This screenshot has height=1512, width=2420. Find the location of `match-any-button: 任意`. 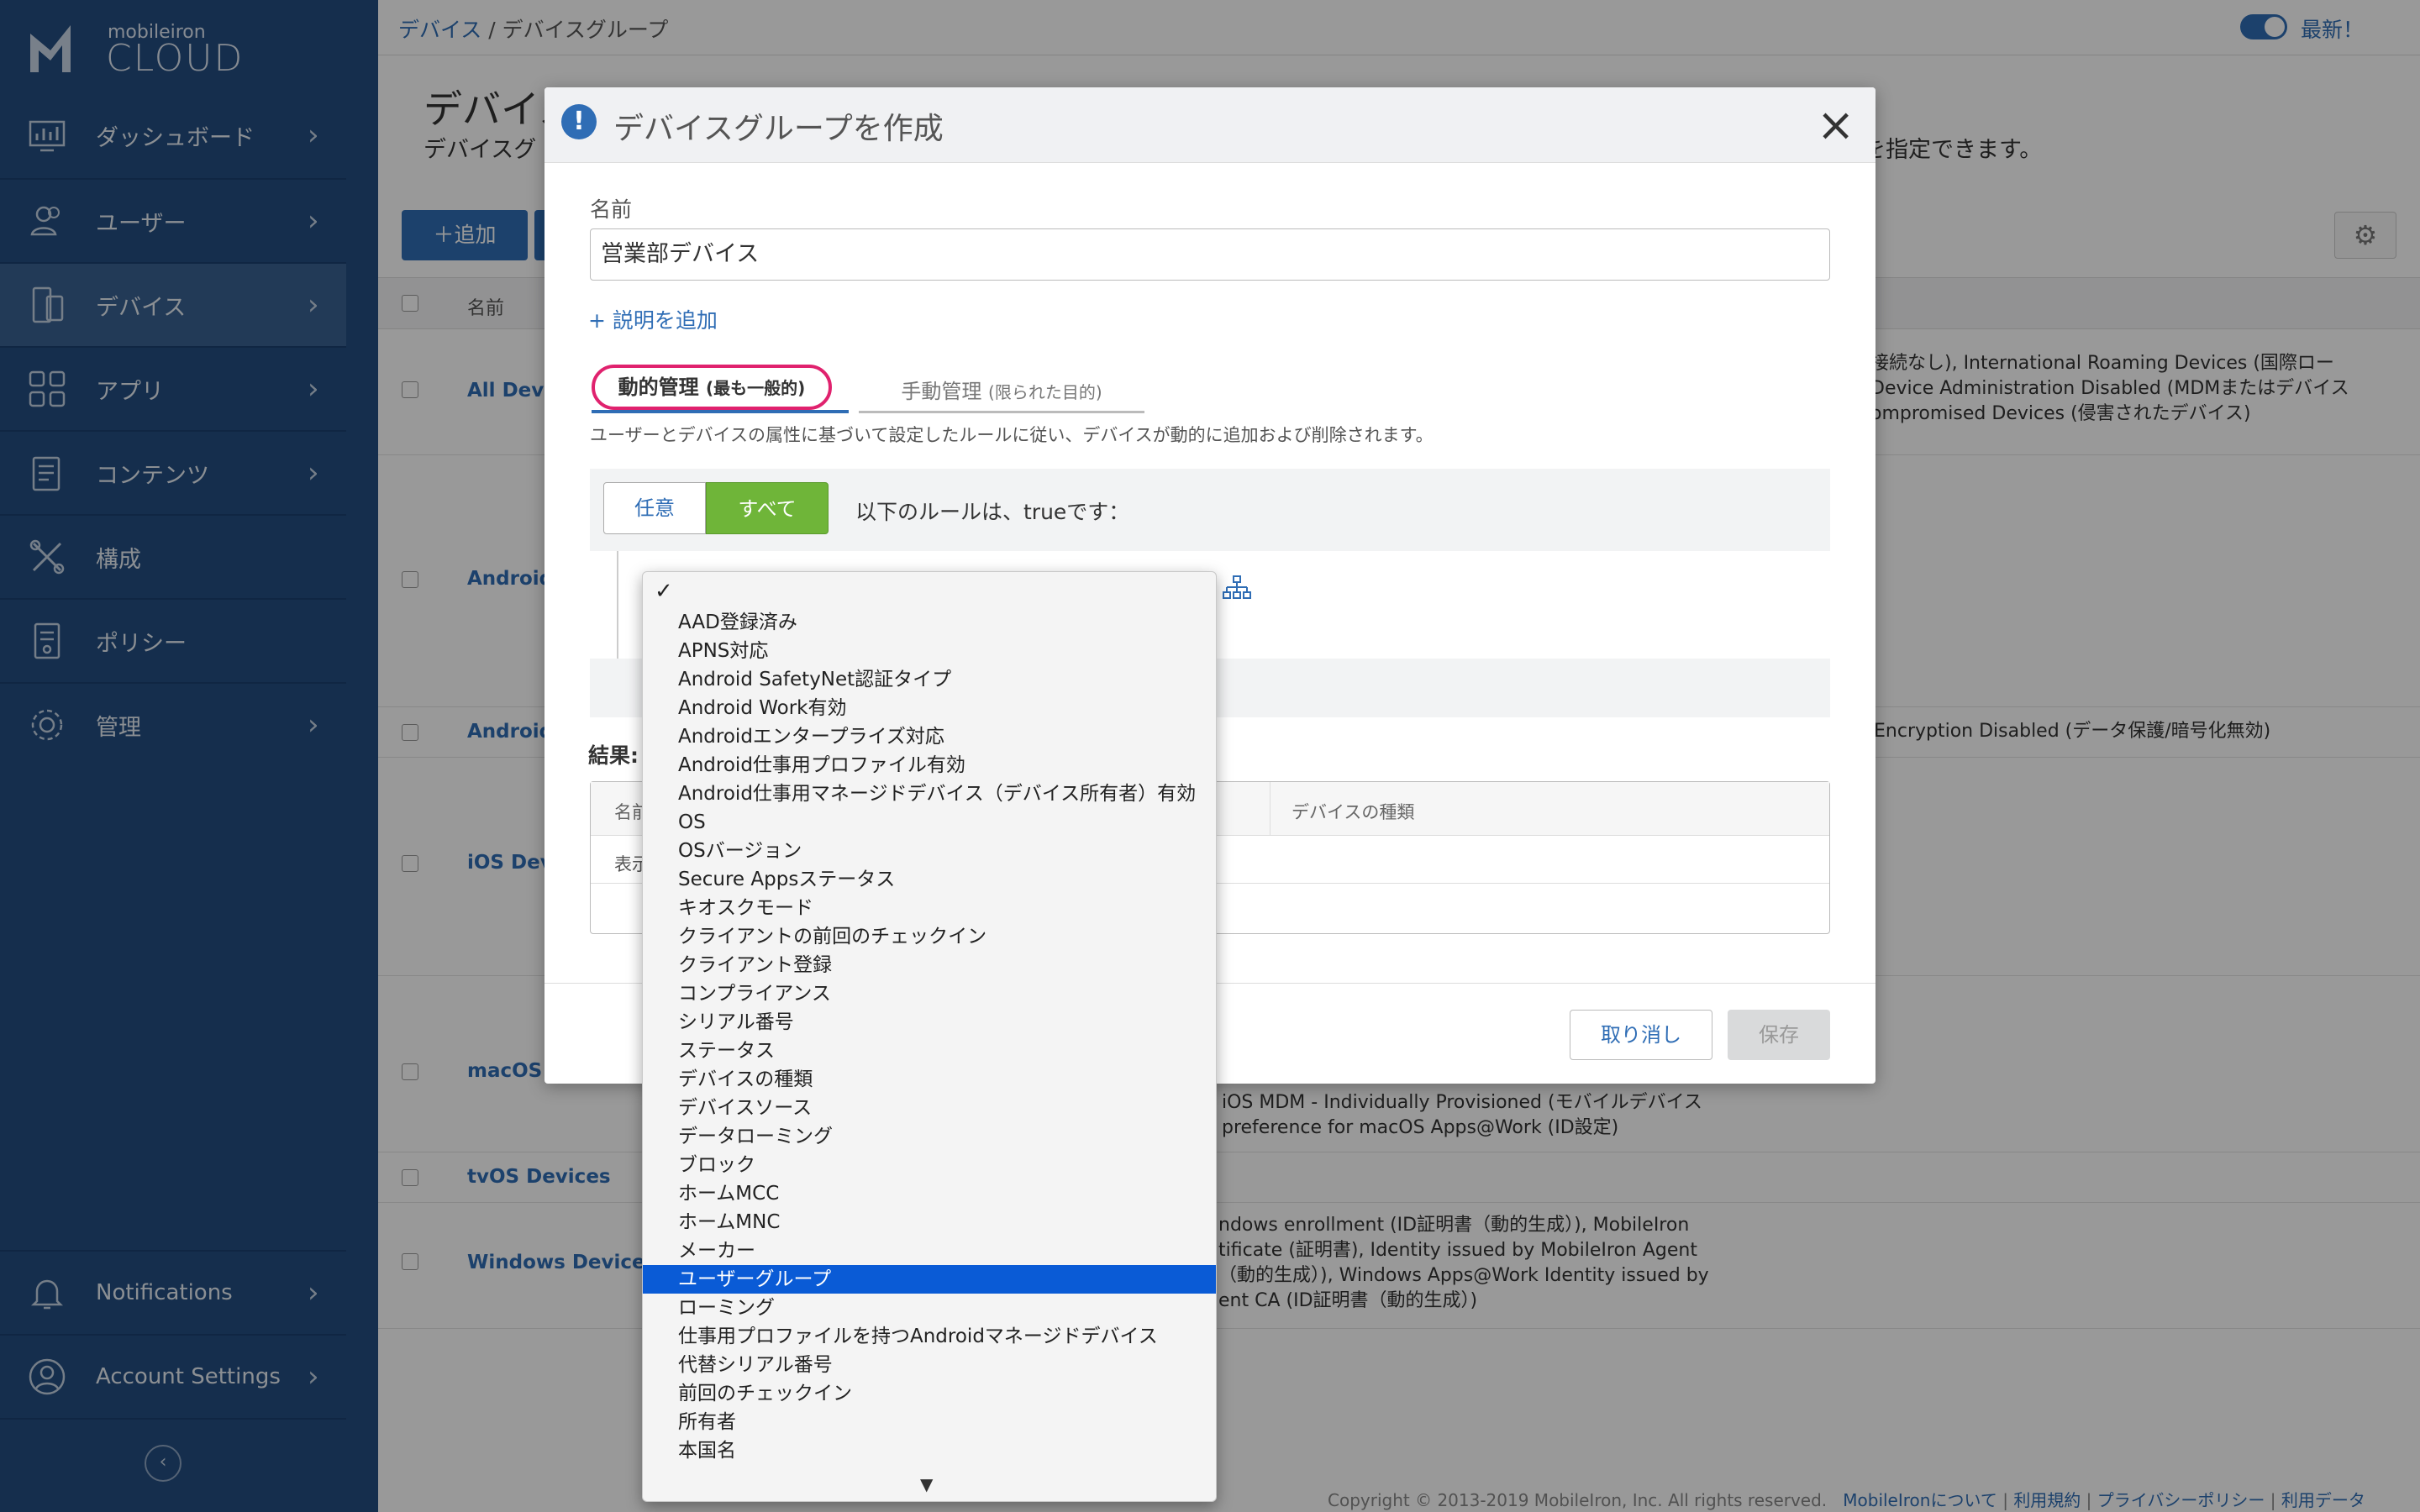

match-any-button: 任意 is located at coordinates (654, 508).